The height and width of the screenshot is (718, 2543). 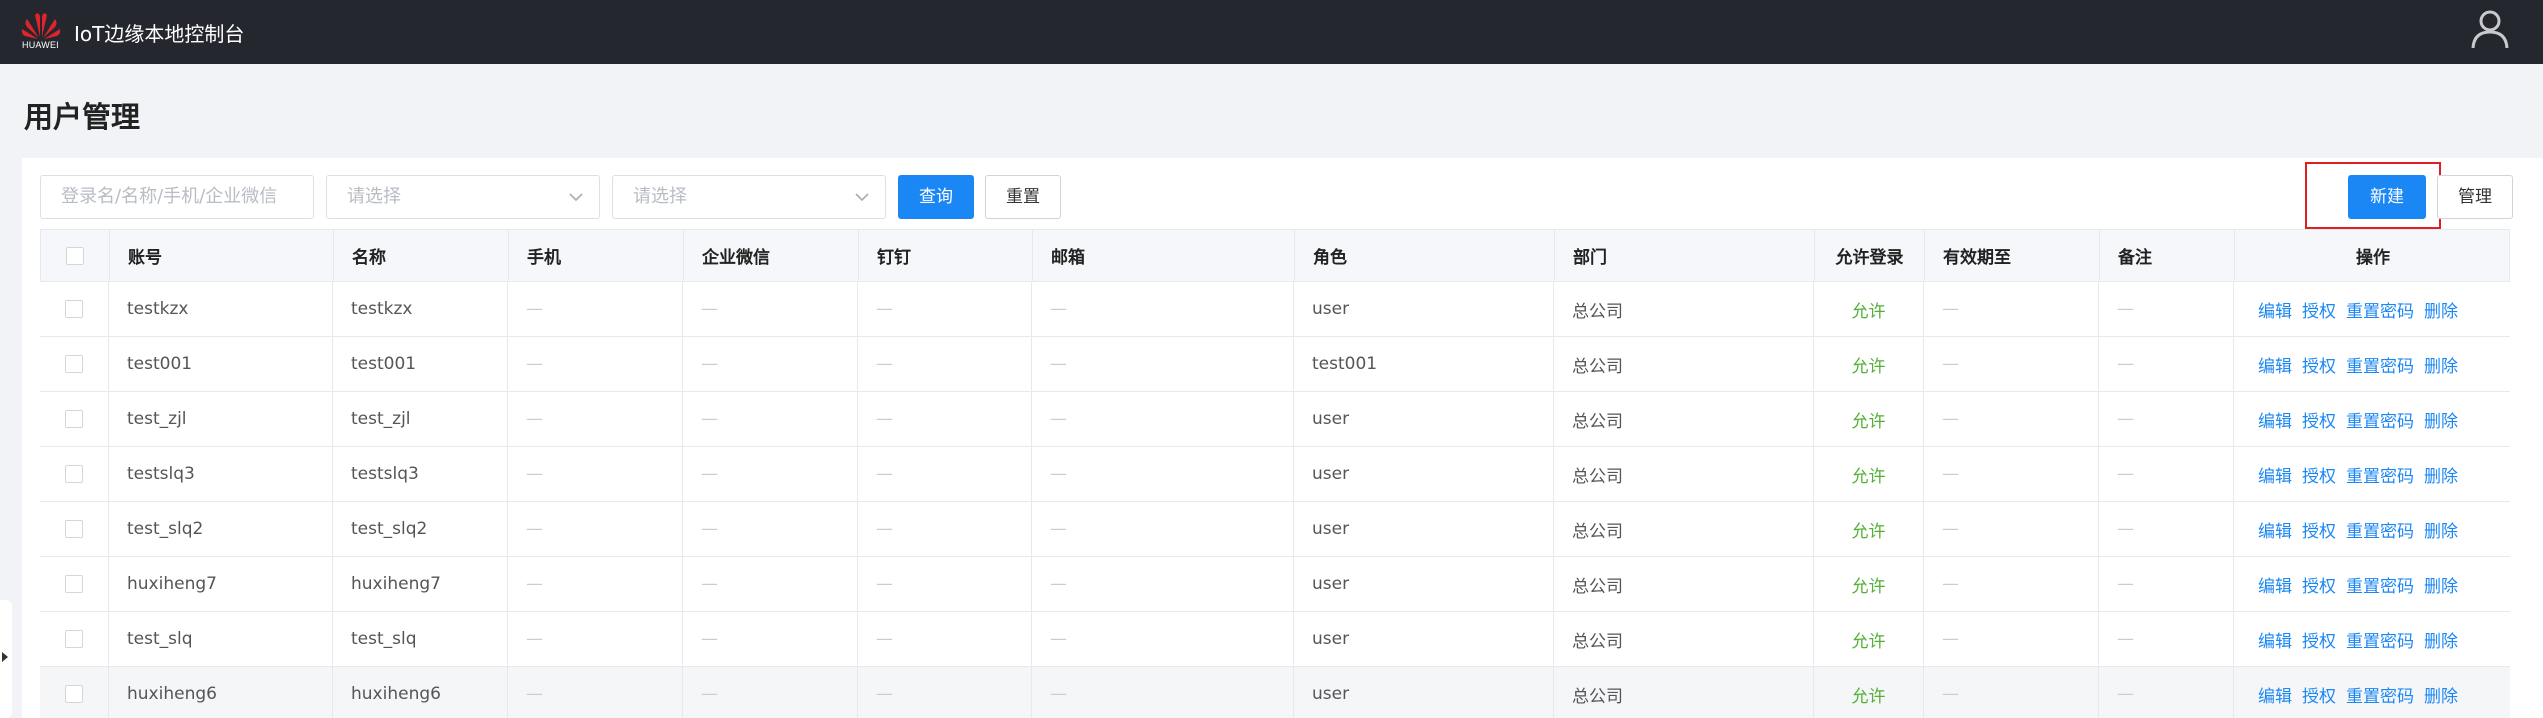 I want to click on select-all-checkbox, so click(x=75, y=255).